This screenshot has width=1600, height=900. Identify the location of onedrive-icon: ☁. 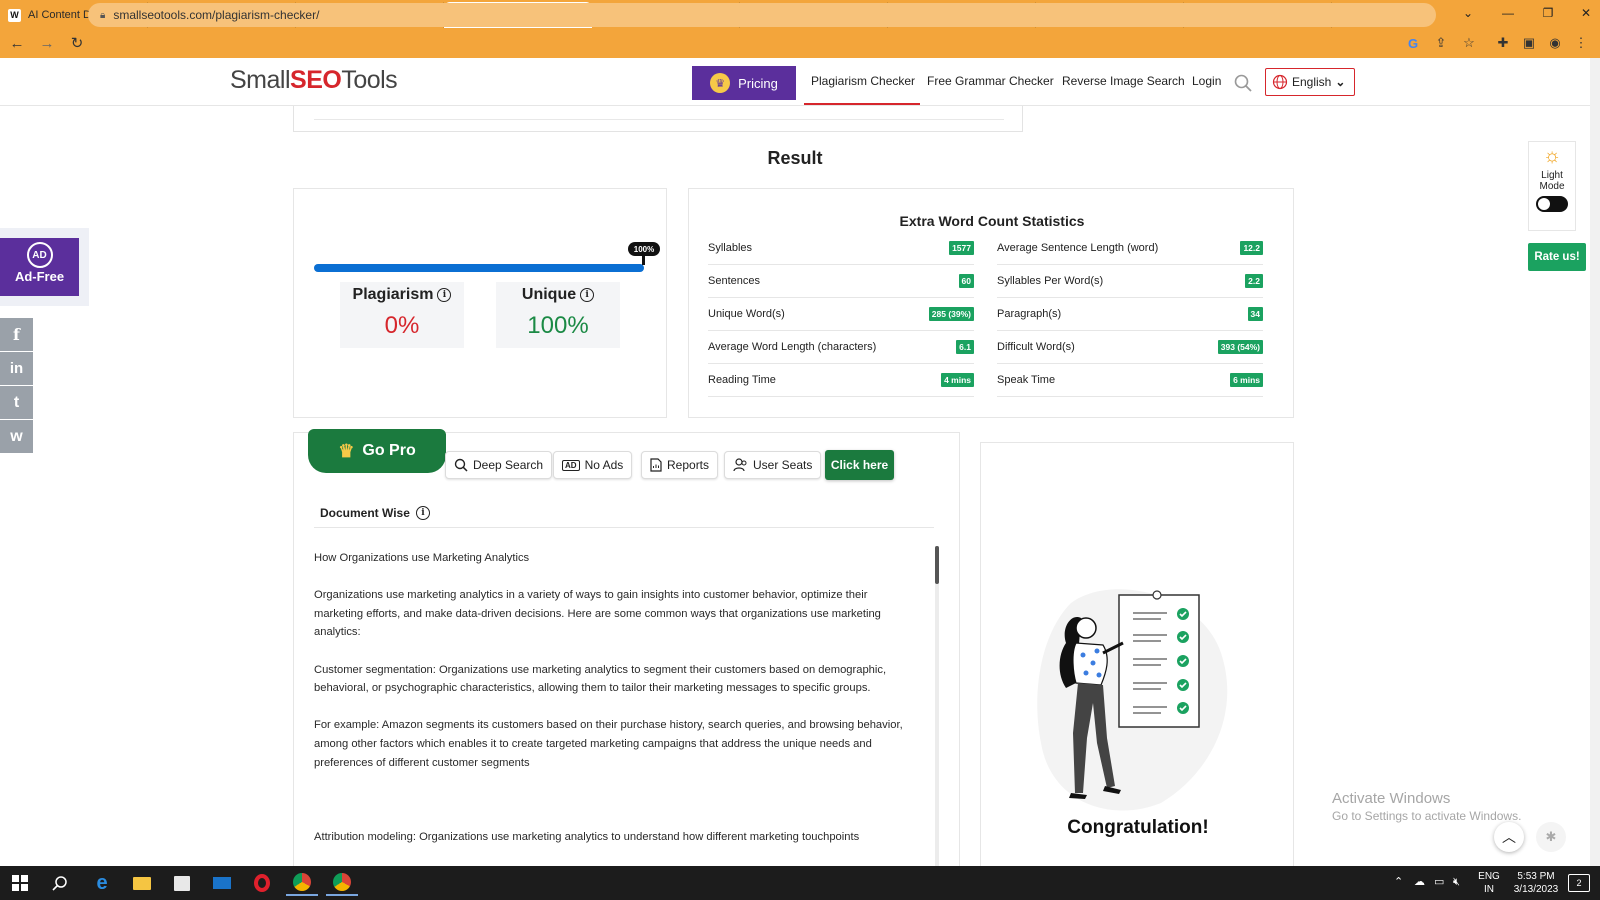
(1419, 882).